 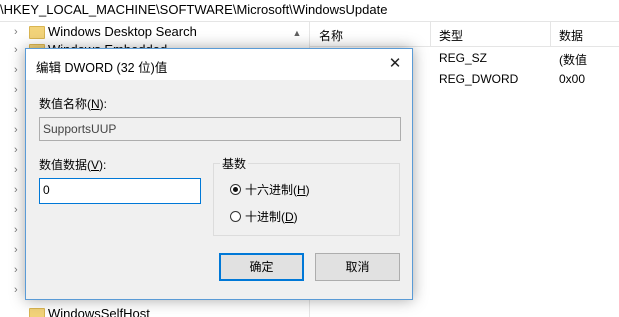 What do you see at coordinates (122, 31) in the screenshot?
I see `tree-item-label: Windows Desktop Search` at bounding box center [122, 31].